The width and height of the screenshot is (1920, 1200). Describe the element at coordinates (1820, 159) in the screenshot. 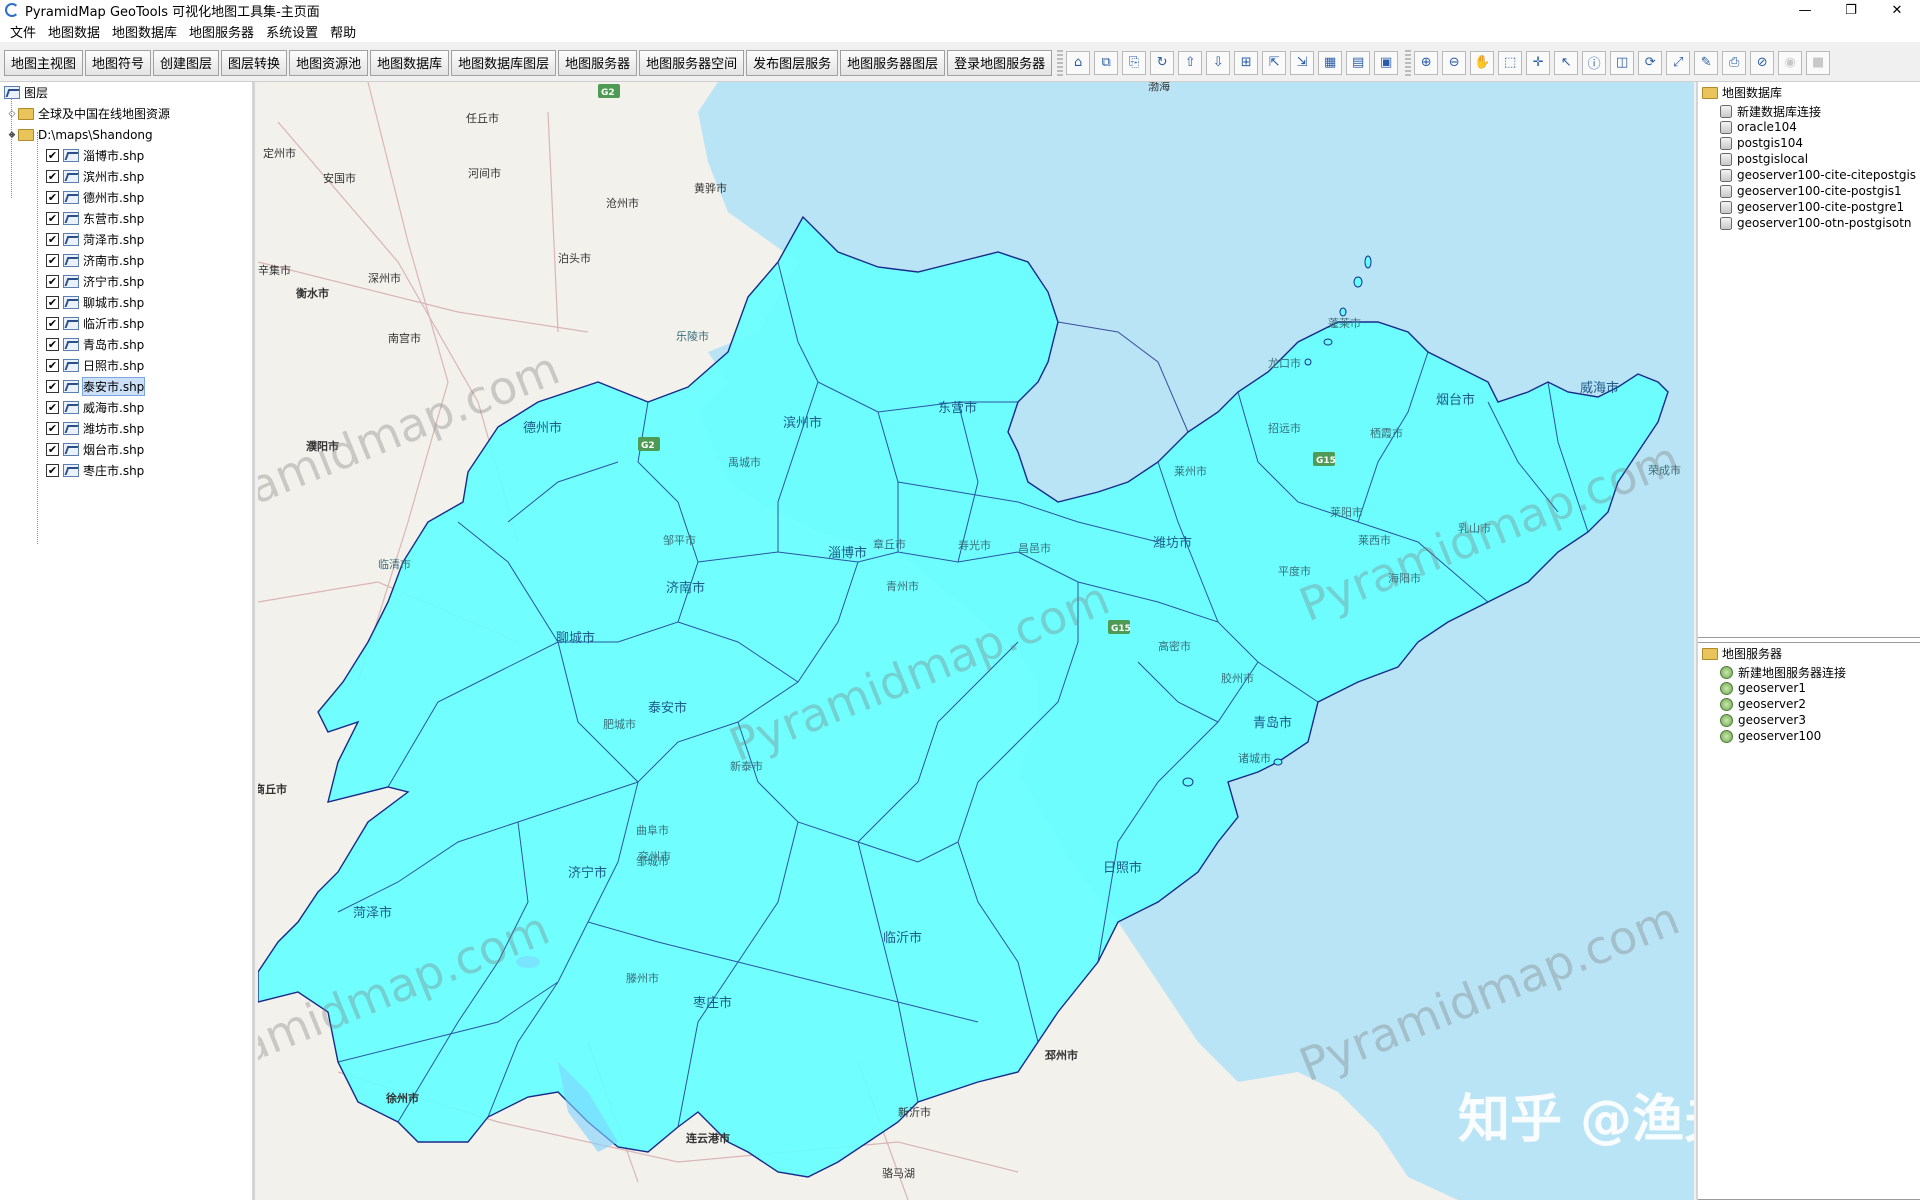

I see `connection-item: postgislocal` at that location.